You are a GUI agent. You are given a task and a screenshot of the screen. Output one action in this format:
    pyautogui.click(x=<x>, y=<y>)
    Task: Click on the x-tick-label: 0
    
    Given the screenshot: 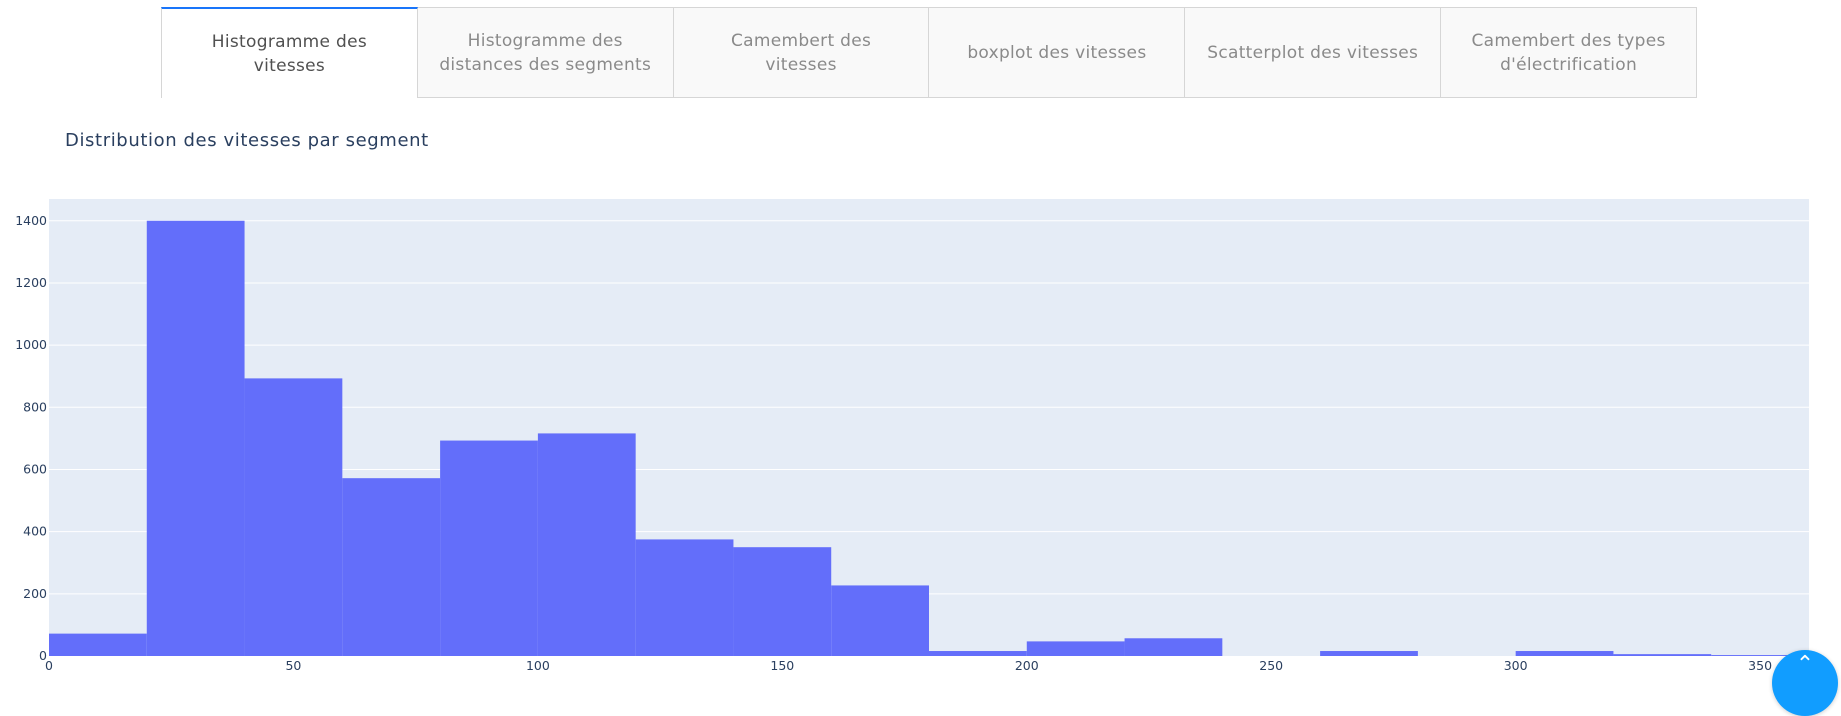 What is the action you would take?
    pyautogui.click(x=49, y=665)
    